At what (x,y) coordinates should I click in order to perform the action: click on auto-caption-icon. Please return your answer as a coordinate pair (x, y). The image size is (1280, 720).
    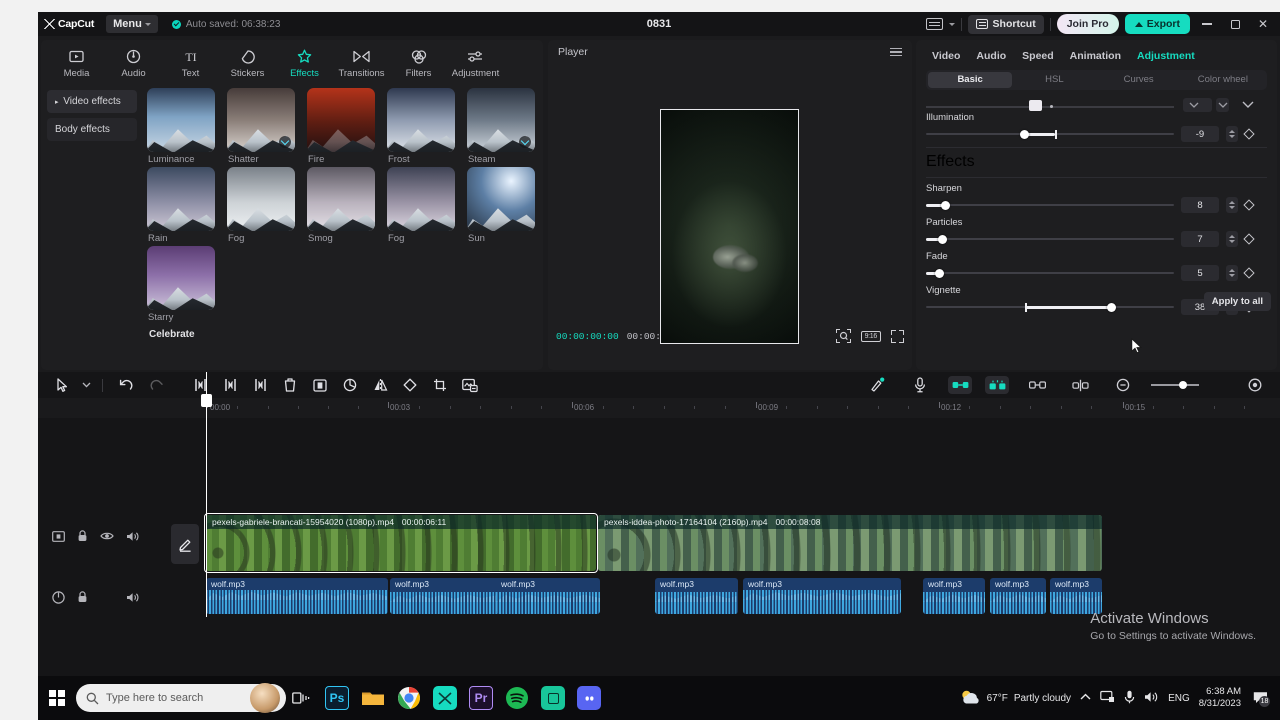
    Looking at the image, I should click on (470, 385).